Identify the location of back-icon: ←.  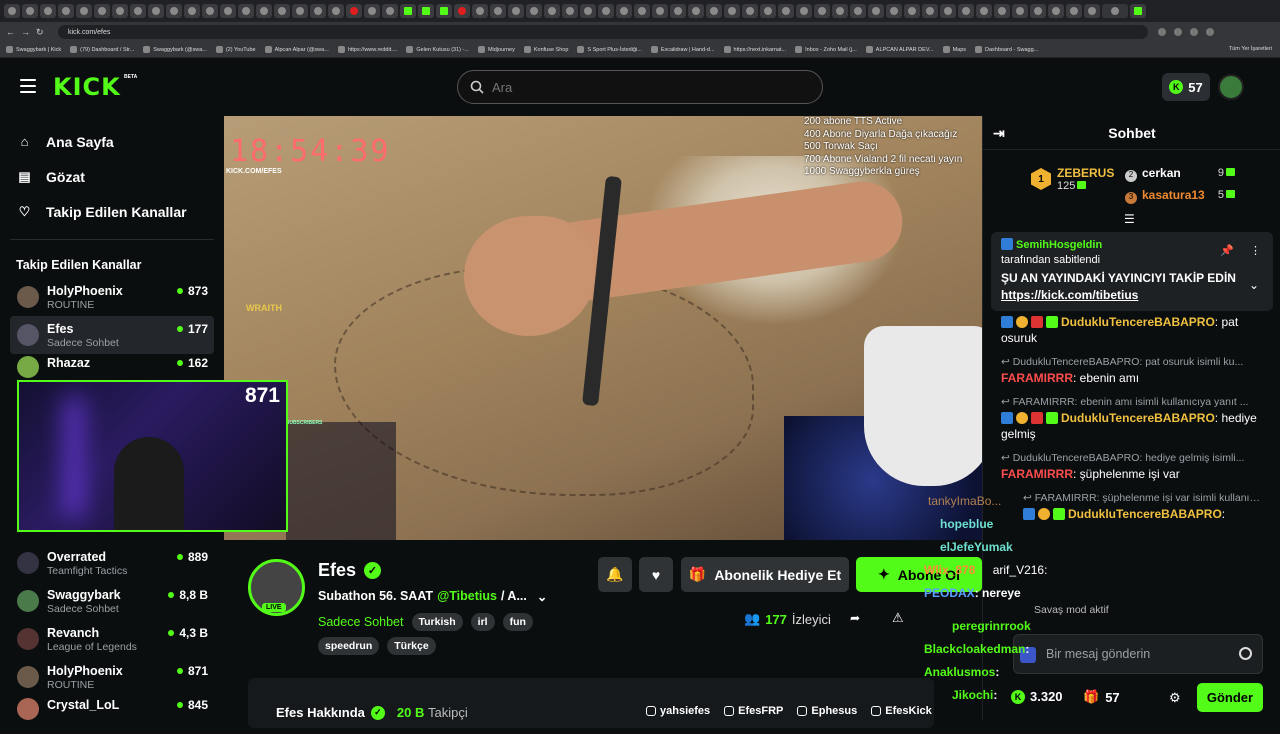
(10, 32).